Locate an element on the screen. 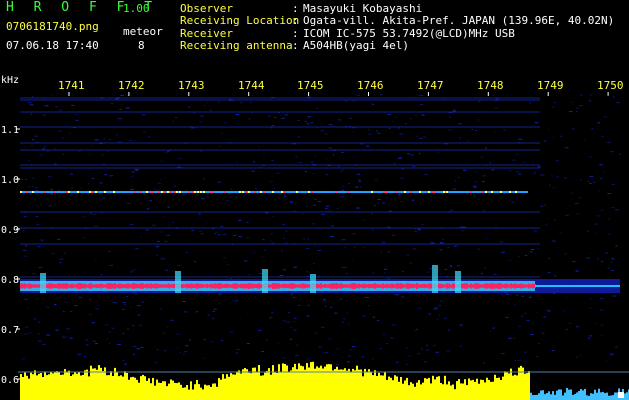 This screenshot has height=400, width=629. time-tick-label: 1745 is located at coordinates (310, 85).